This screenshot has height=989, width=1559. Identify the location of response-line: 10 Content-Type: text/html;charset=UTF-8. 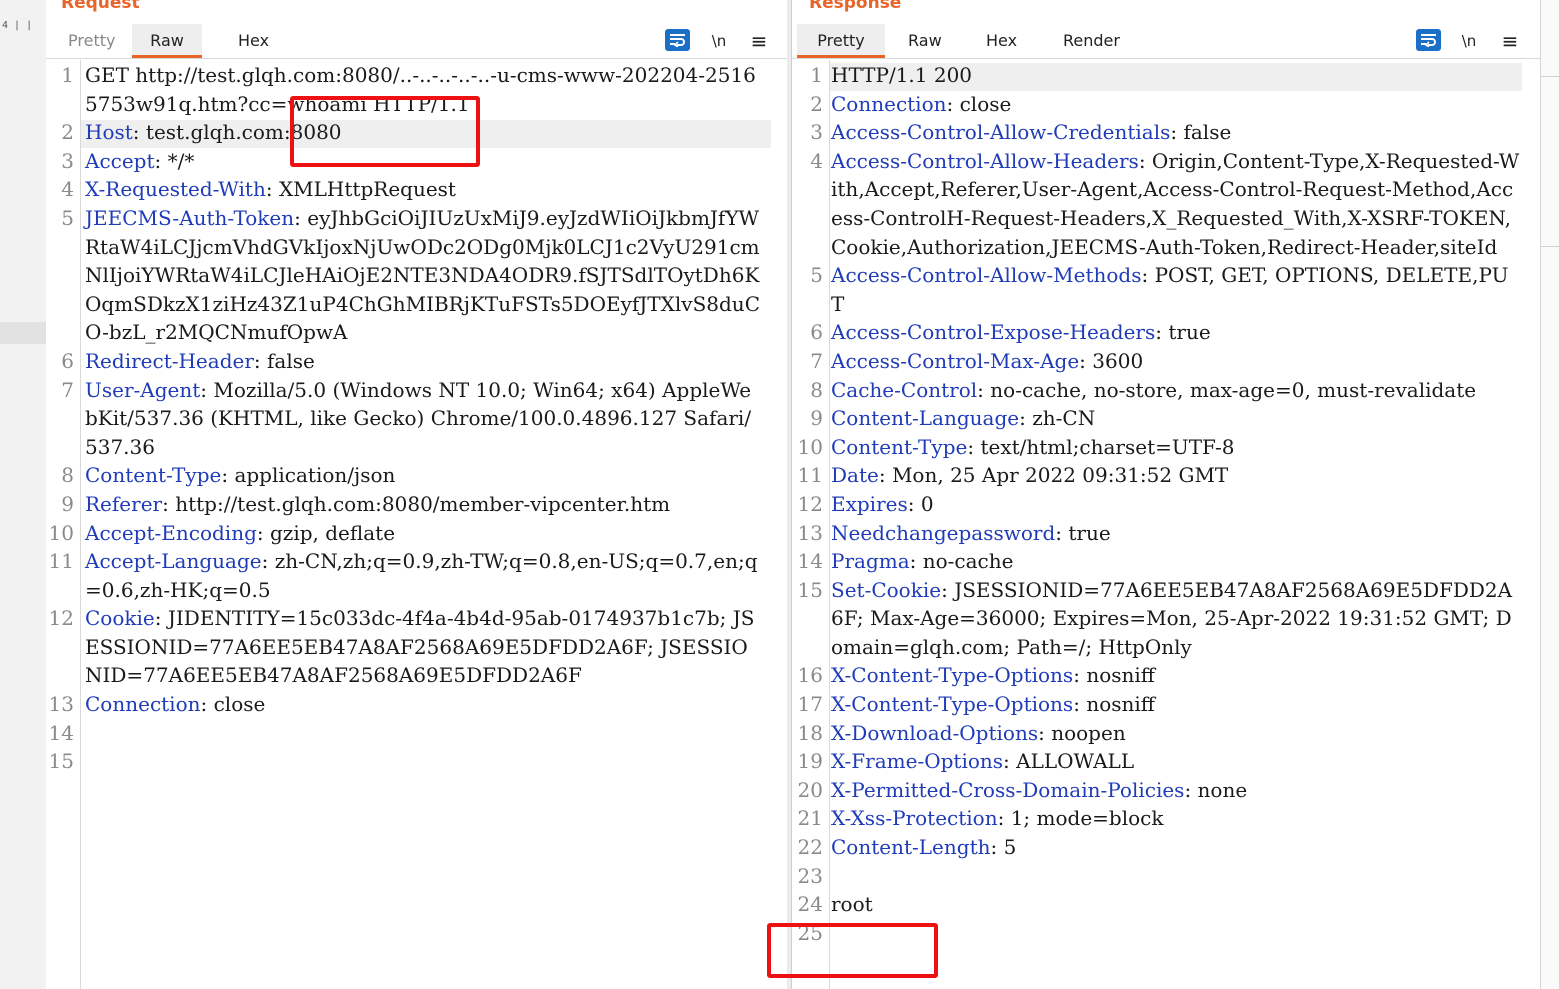
(1166, 447).